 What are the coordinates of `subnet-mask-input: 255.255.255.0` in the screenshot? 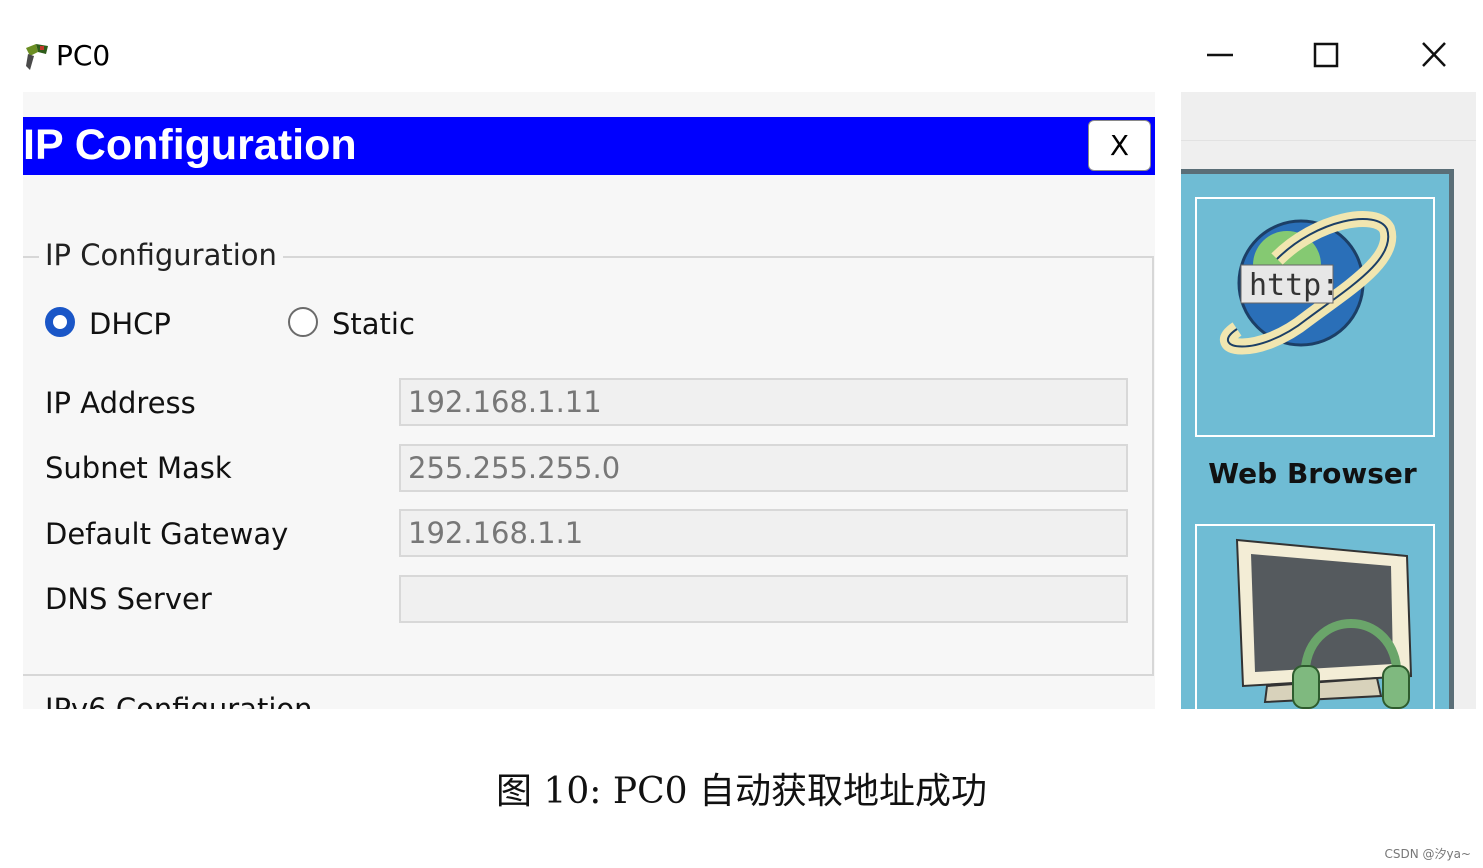 It's located at (763, 468).